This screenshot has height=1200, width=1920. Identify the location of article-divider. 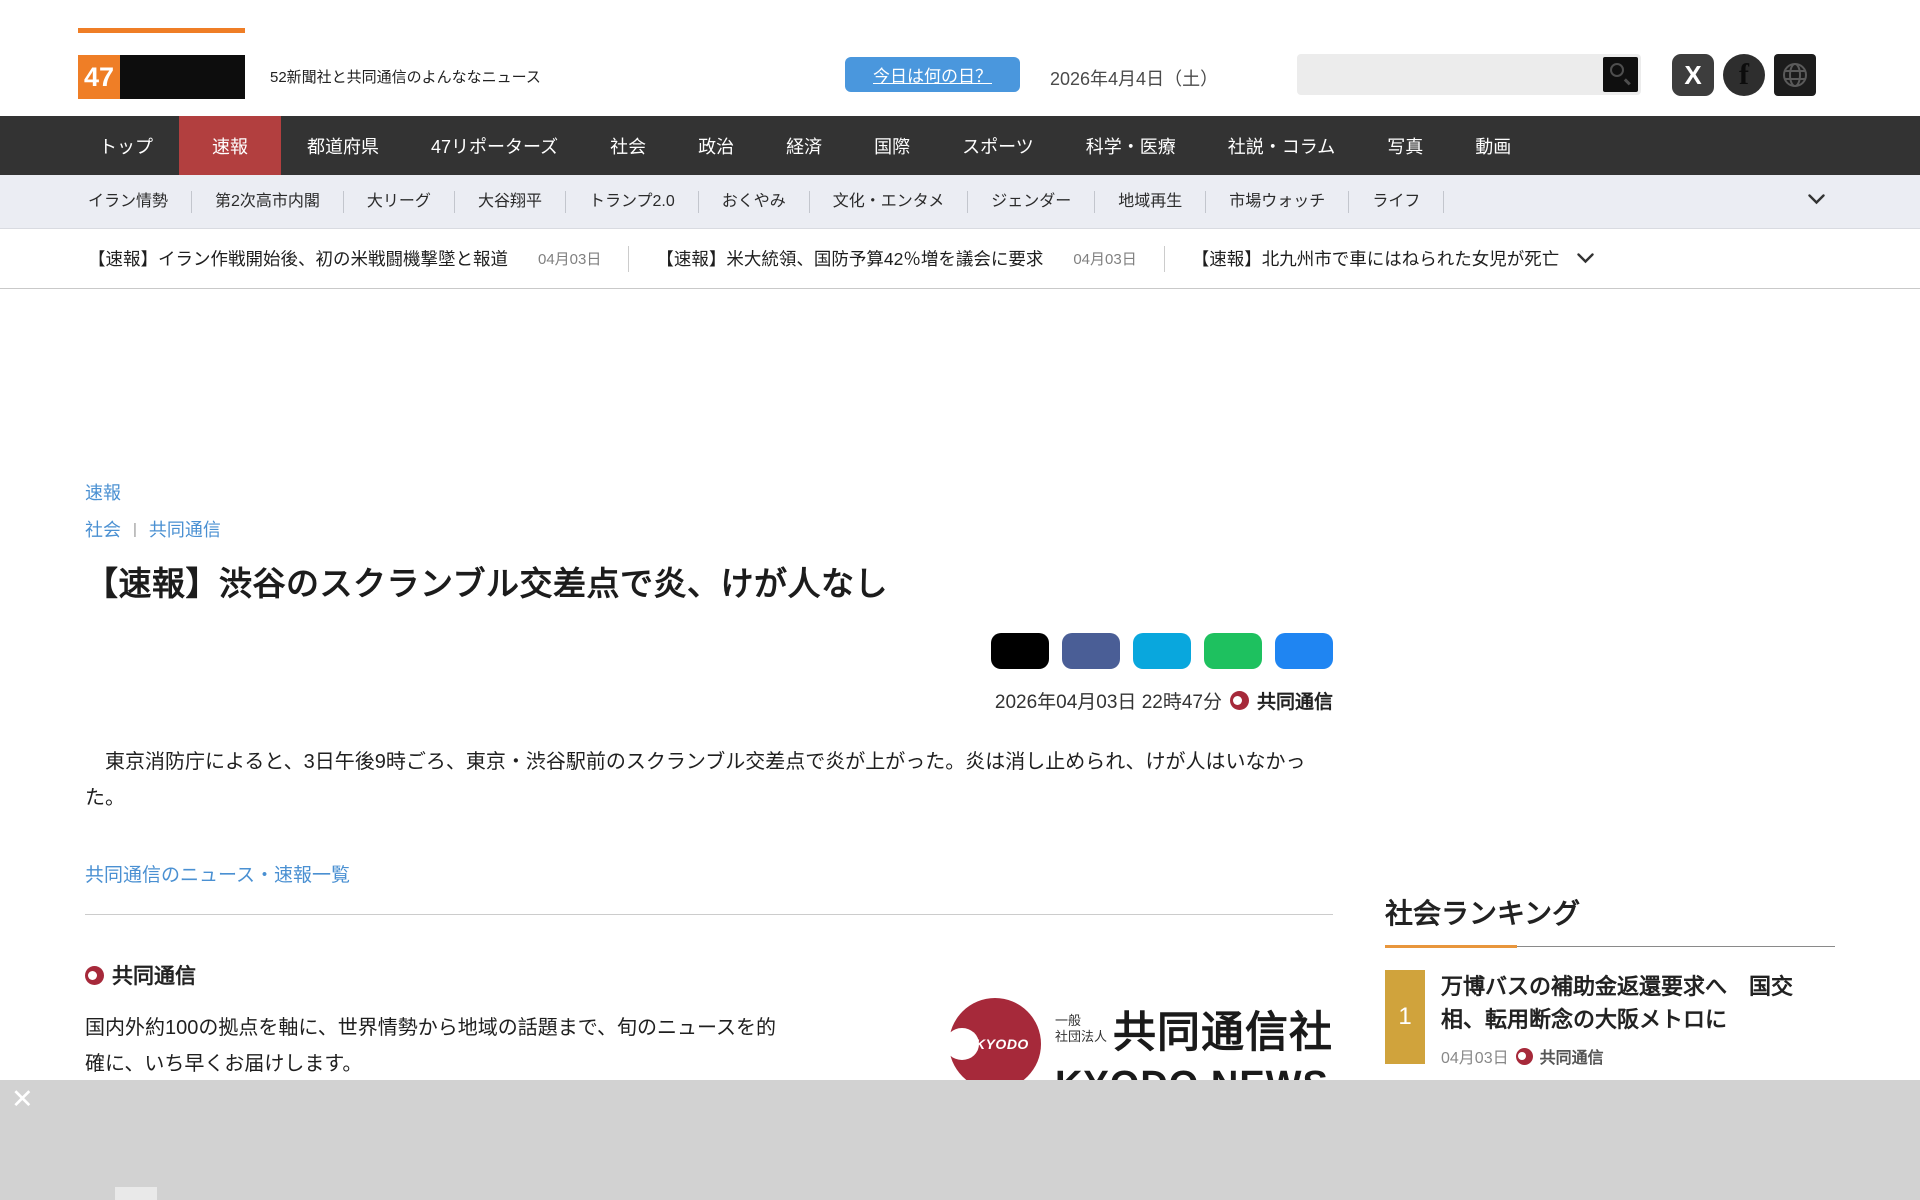
(709, 914).